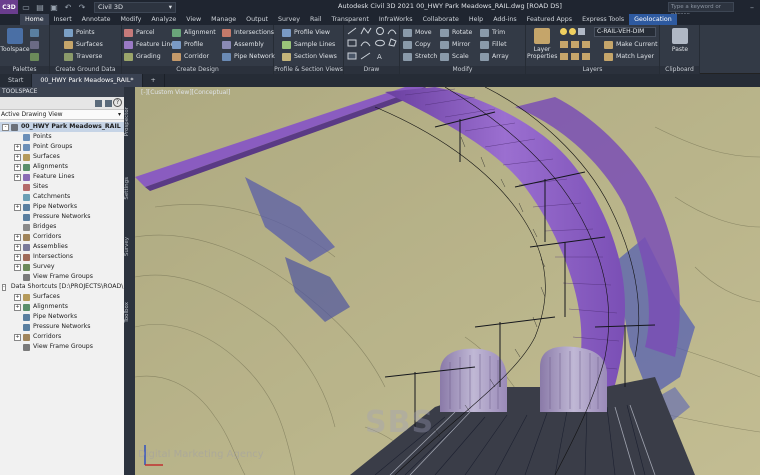  I want to click on settings-toggle, so click(36, 44).